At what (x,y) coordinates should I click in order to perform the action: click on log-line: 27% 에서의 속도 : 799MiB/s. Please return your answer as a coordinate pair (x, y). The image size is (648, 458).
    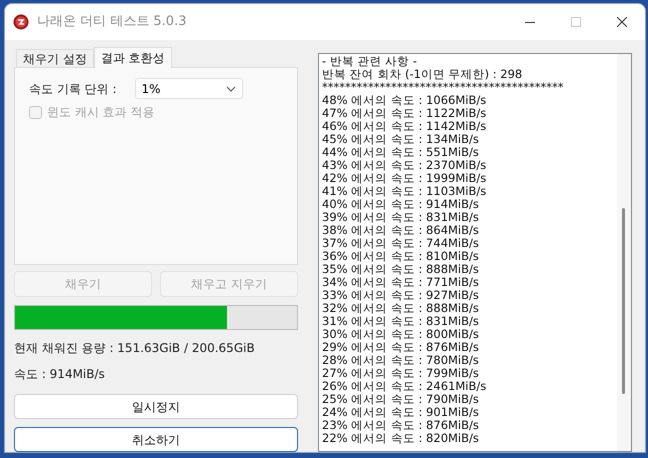
    Looking at the image, I should click on (401, 373).